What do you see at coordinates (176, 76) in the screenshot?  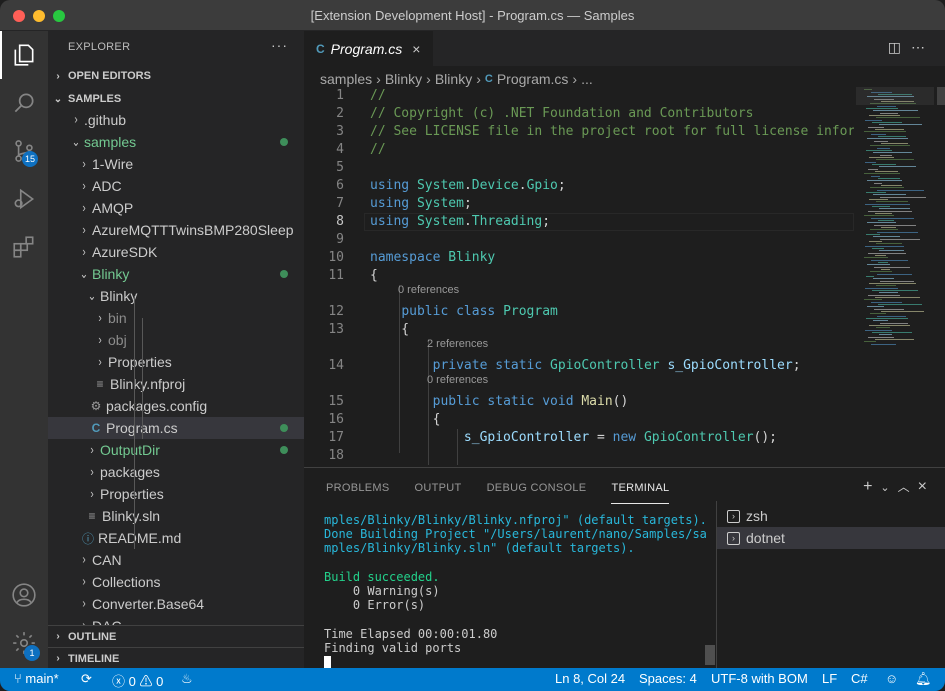 I see `open-editors-section: › OPEN EDITORS` at bounding box center [176, 76].